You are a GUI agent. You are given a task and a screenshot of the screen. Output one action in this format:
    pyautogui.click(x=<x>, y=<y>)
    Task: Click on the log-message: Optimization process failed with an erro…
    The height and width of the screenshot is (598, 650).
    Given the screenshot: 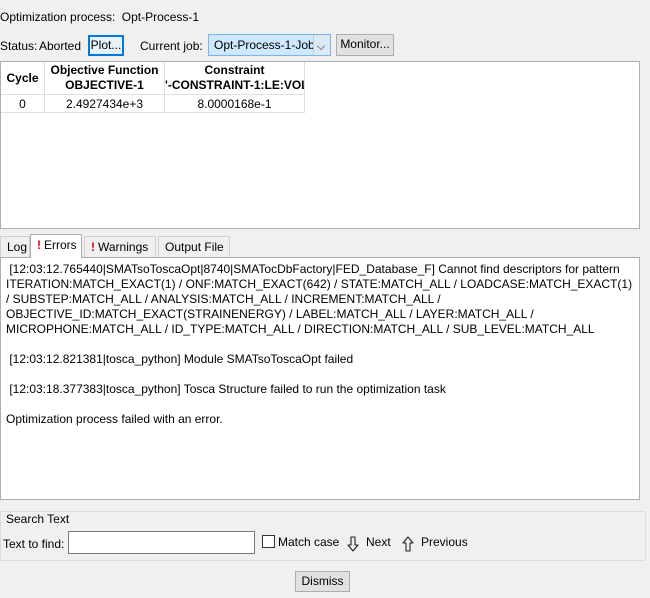 What is the action you would take?
    pyautogui.click(x=114, y=419)
    